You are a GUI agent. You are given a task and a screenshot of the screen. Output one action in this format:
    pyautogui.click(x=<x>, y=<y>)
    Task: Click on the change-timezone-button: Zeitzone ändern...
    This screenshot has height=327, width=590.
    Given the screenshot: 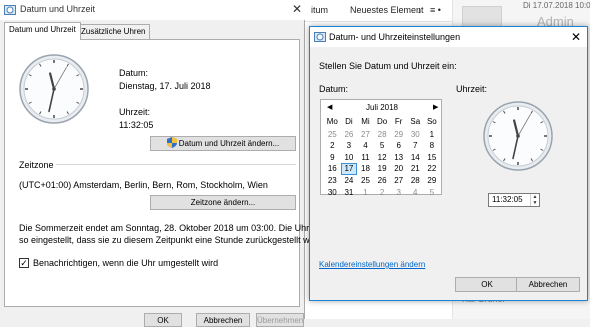 What is the action you would take?
    pyautogui.click(x=223, y=202)
    